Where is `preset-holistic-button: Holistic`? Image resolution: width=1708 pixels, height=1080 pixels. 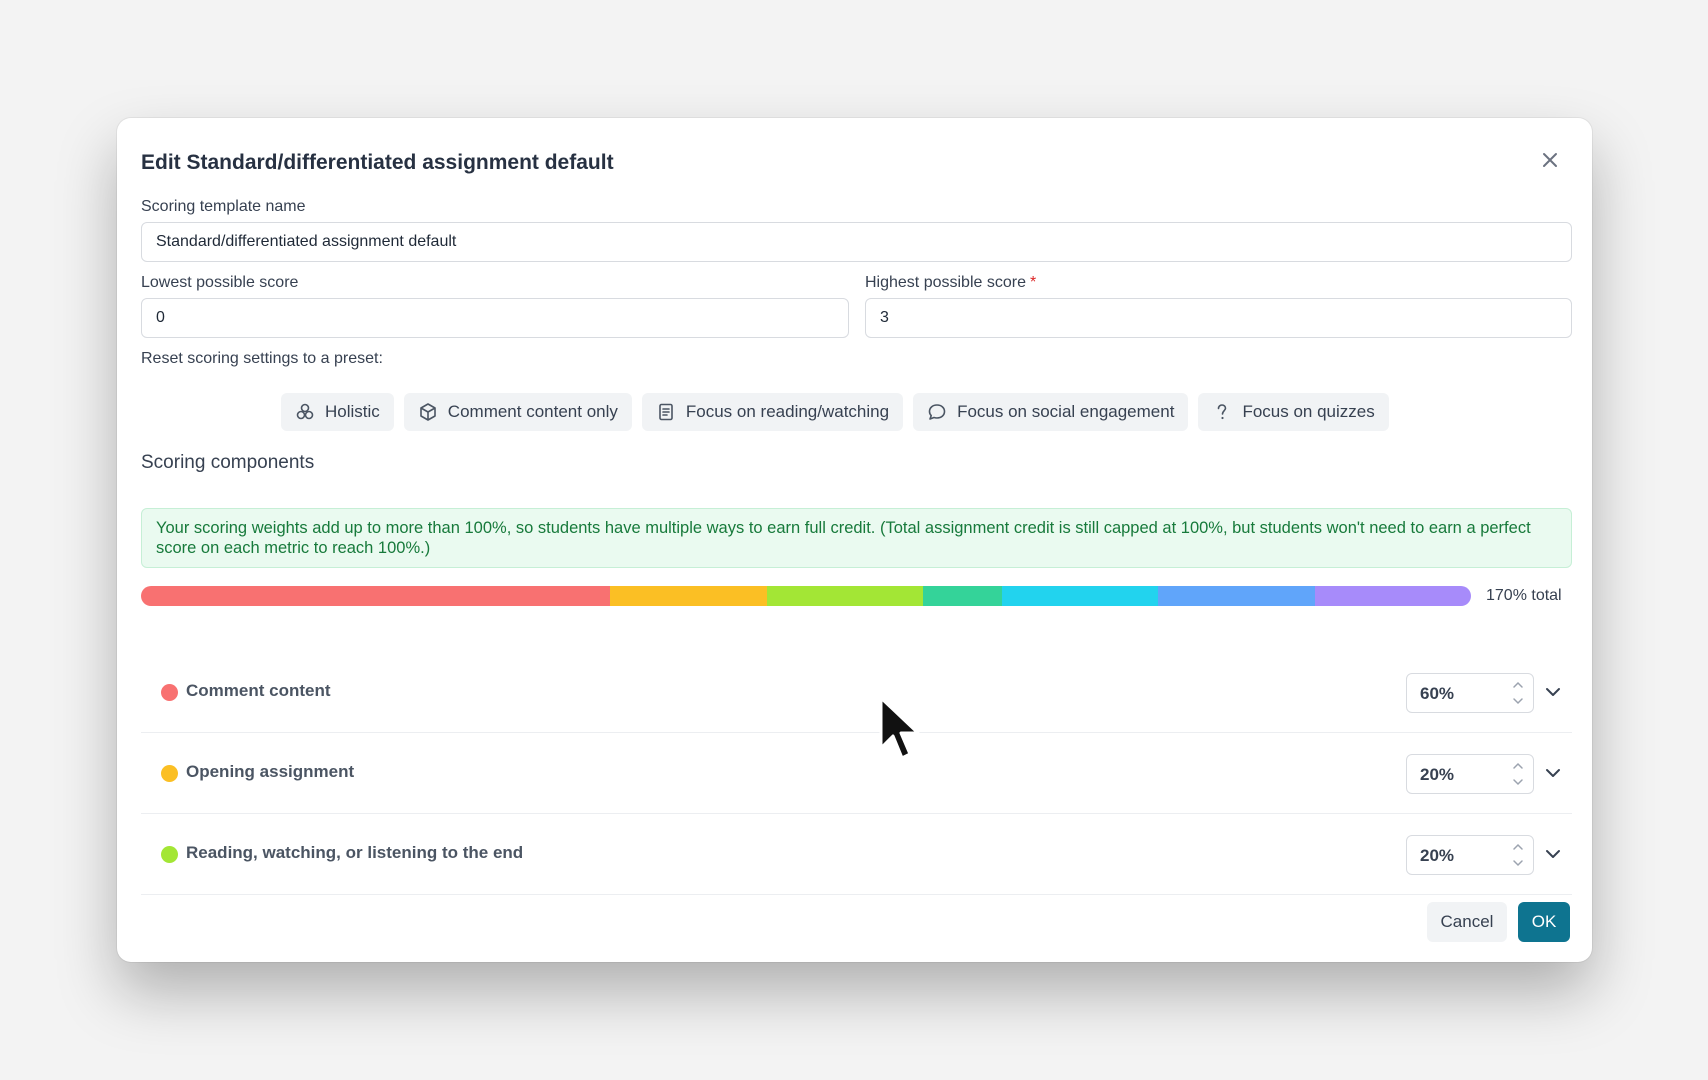 preset-holistic-button: Holistic is located at coordinates (337, 412).